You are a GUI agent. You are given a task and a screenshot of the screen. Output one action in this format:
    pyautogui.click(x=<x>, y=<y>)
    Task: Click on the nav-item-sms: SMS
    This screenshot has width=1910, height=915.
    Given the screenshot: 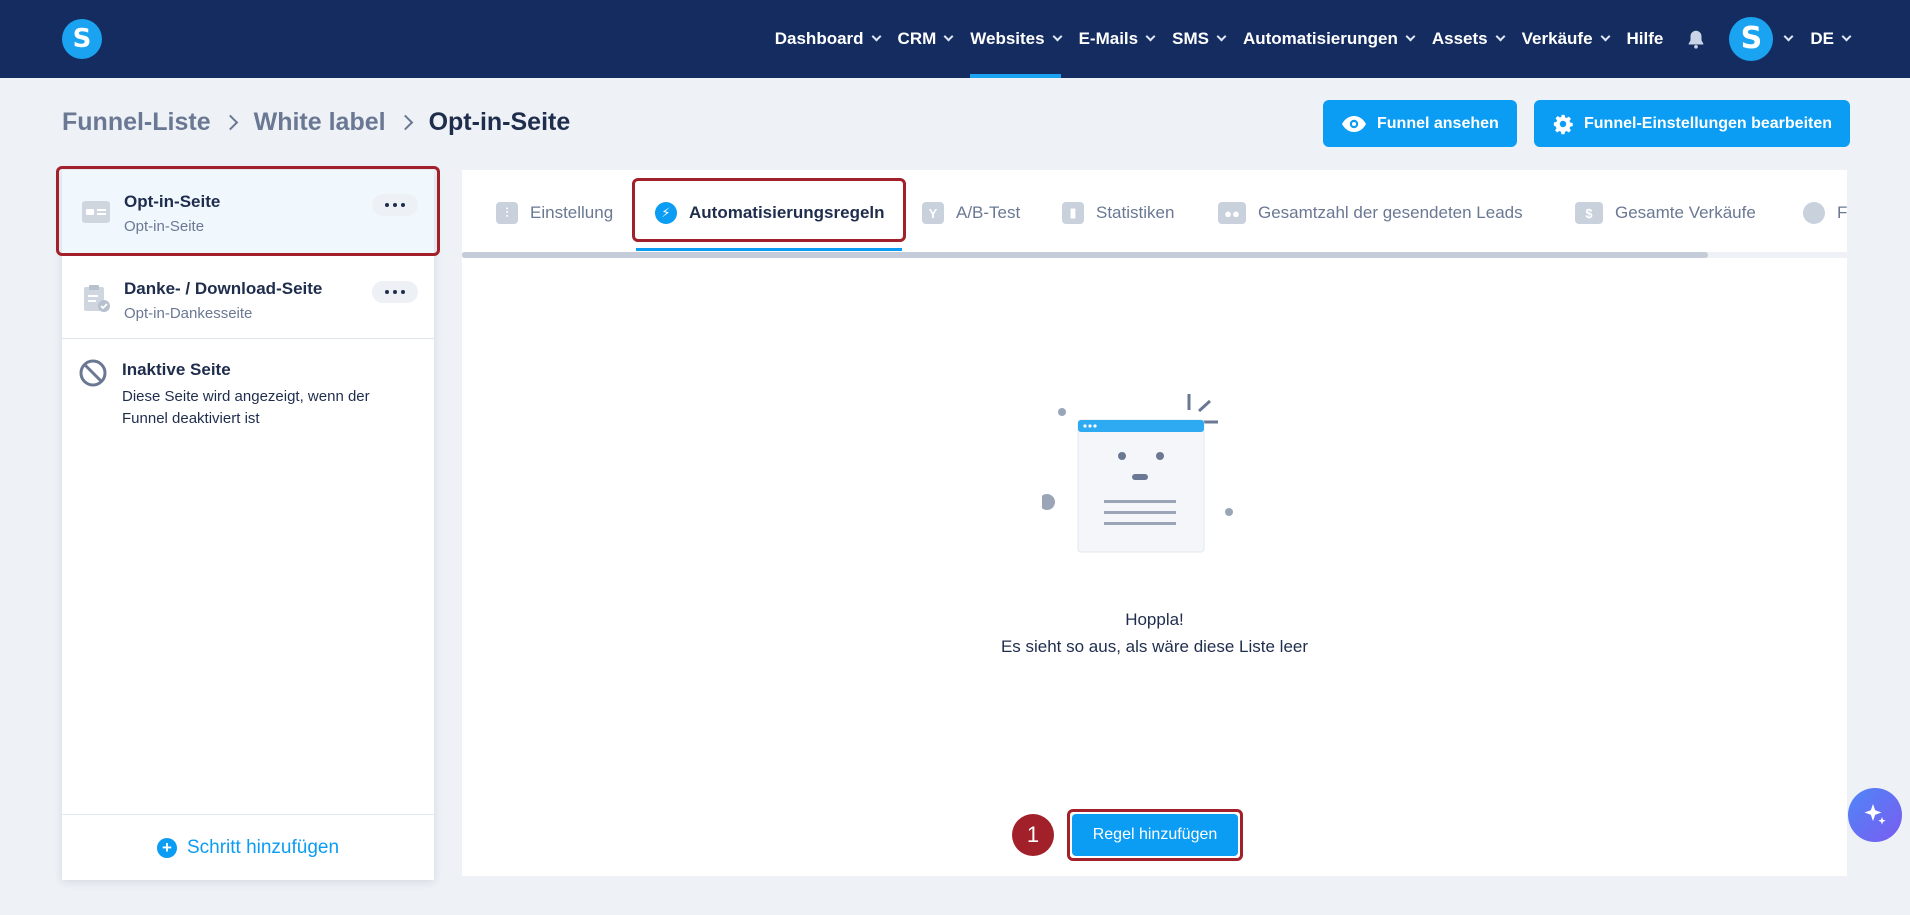 What is the action you would take?
    pyautogui.click(x=1199, y=39)
    